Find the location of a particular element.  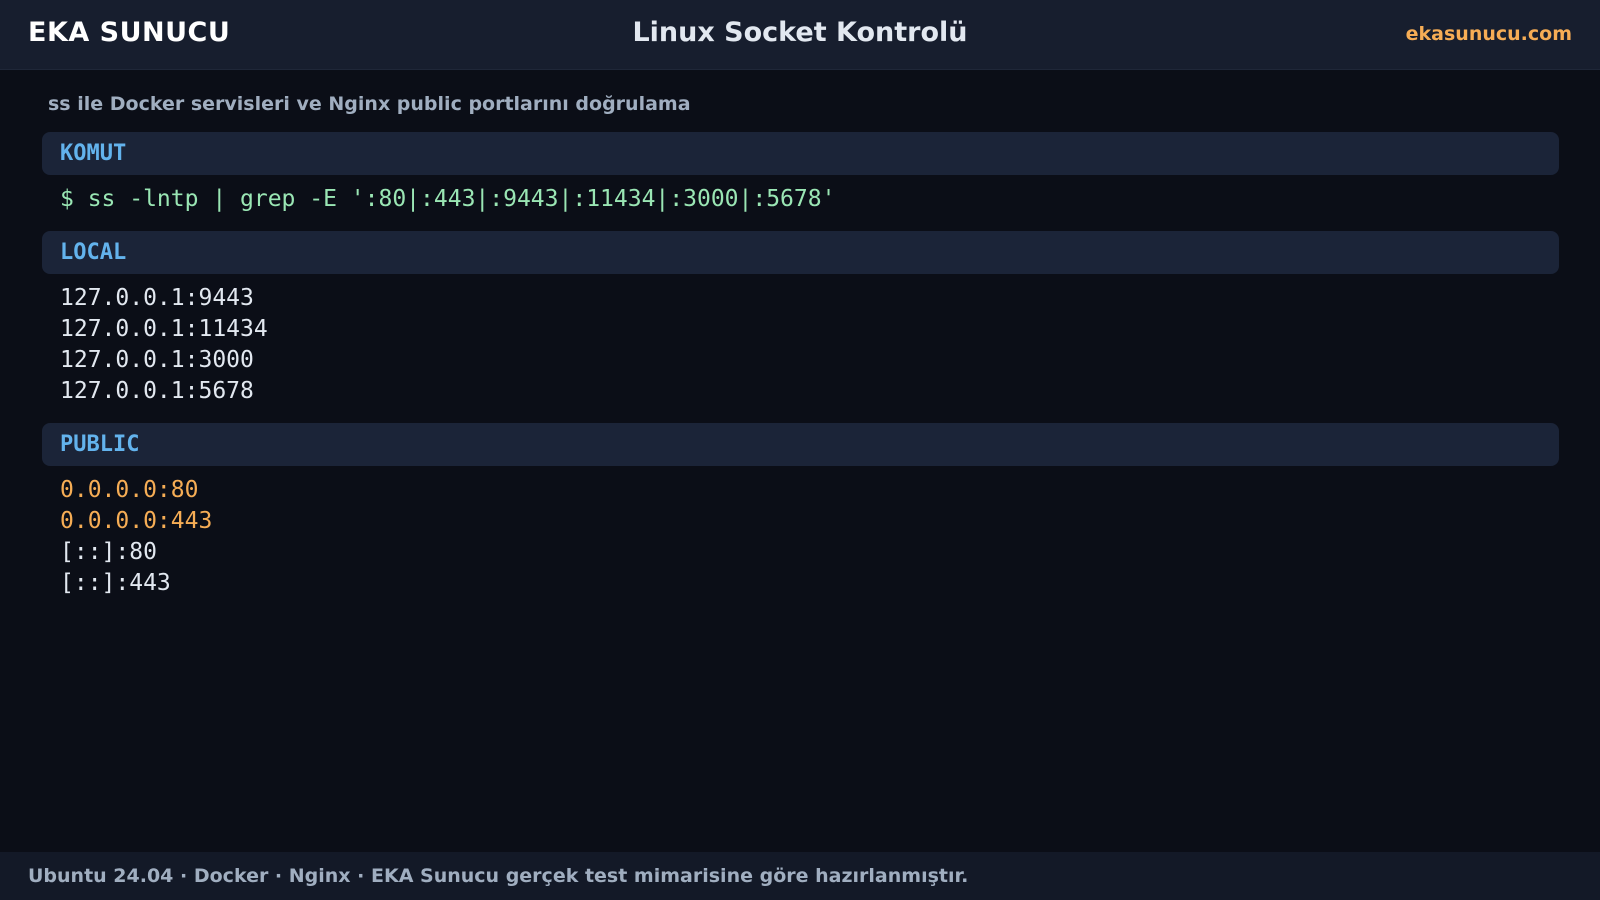

public-socket-item: [::]:80 is located at coordinates (108, 552).